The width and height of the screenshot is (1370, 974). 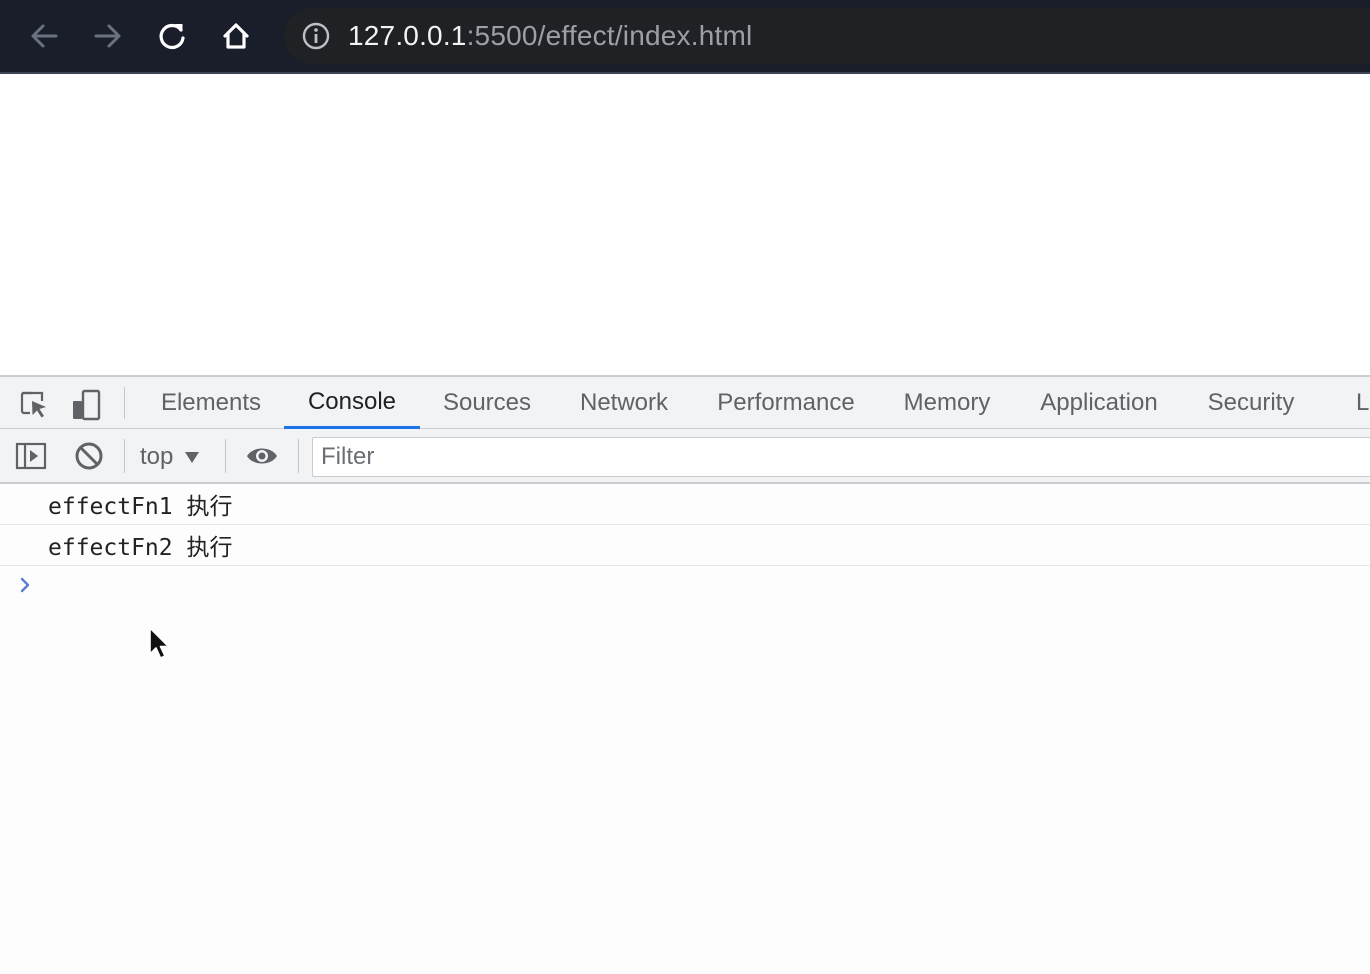 What do you see at coordinates (352, 403) in the screenshot?
I see `tab-console: Console` at bounding box center [352, 403].